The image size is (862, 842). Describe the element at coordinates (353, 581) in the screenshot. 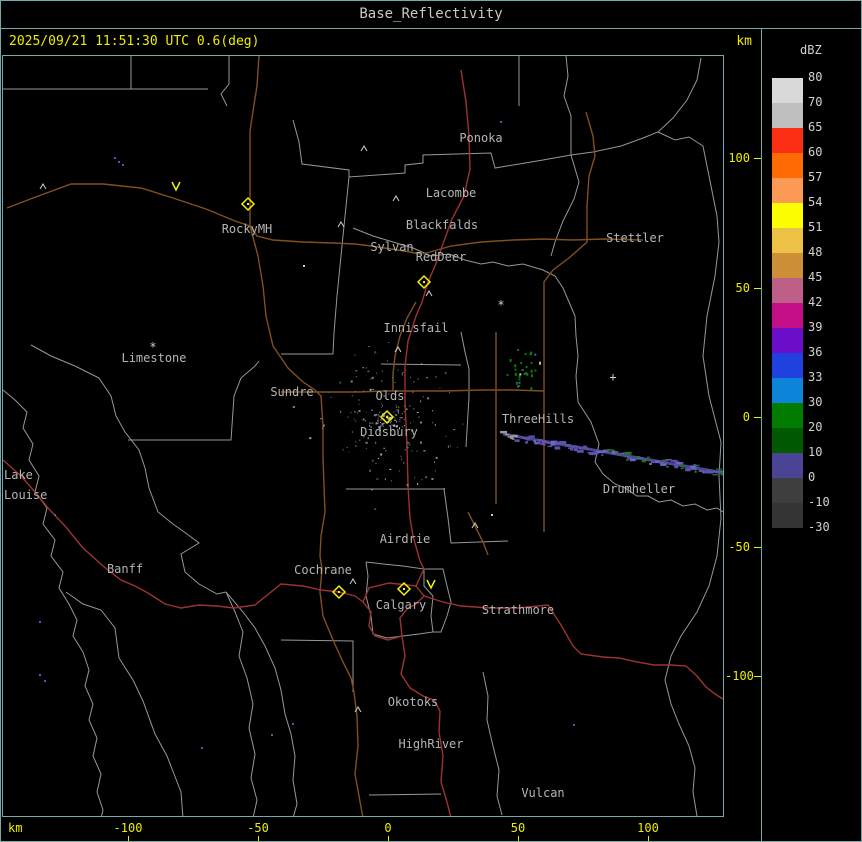

I see `town-caret-marker` at that location.